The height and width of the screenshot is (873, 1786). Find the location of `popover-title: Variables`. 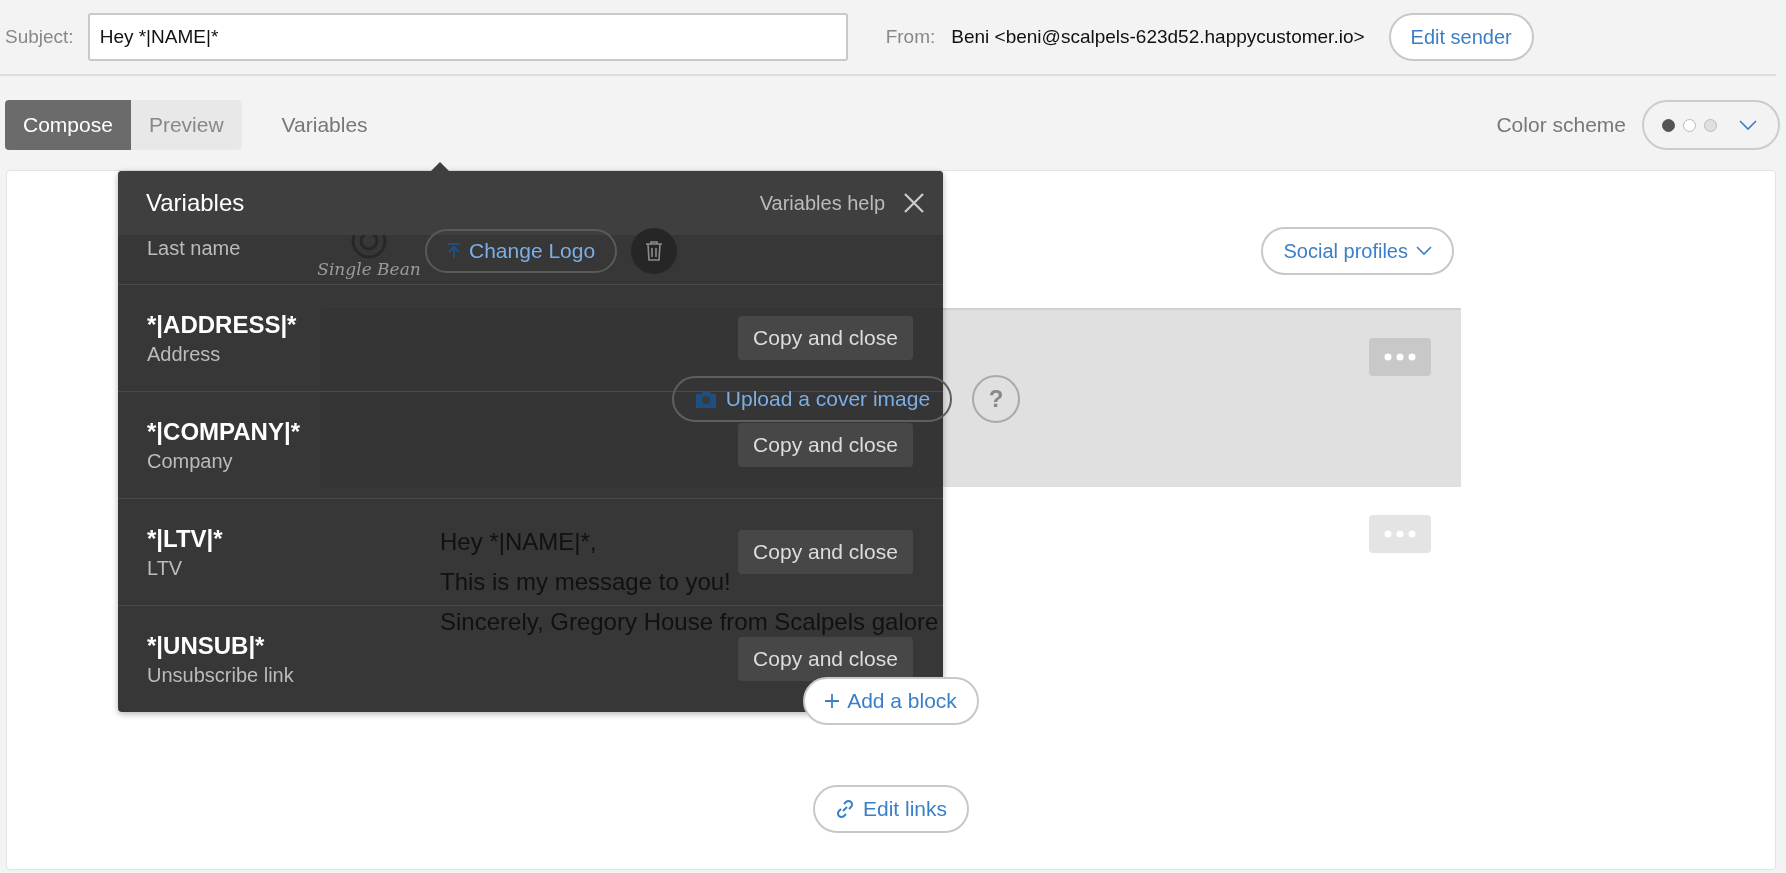

popover-title: Variables is located at coordinates (195, 203).